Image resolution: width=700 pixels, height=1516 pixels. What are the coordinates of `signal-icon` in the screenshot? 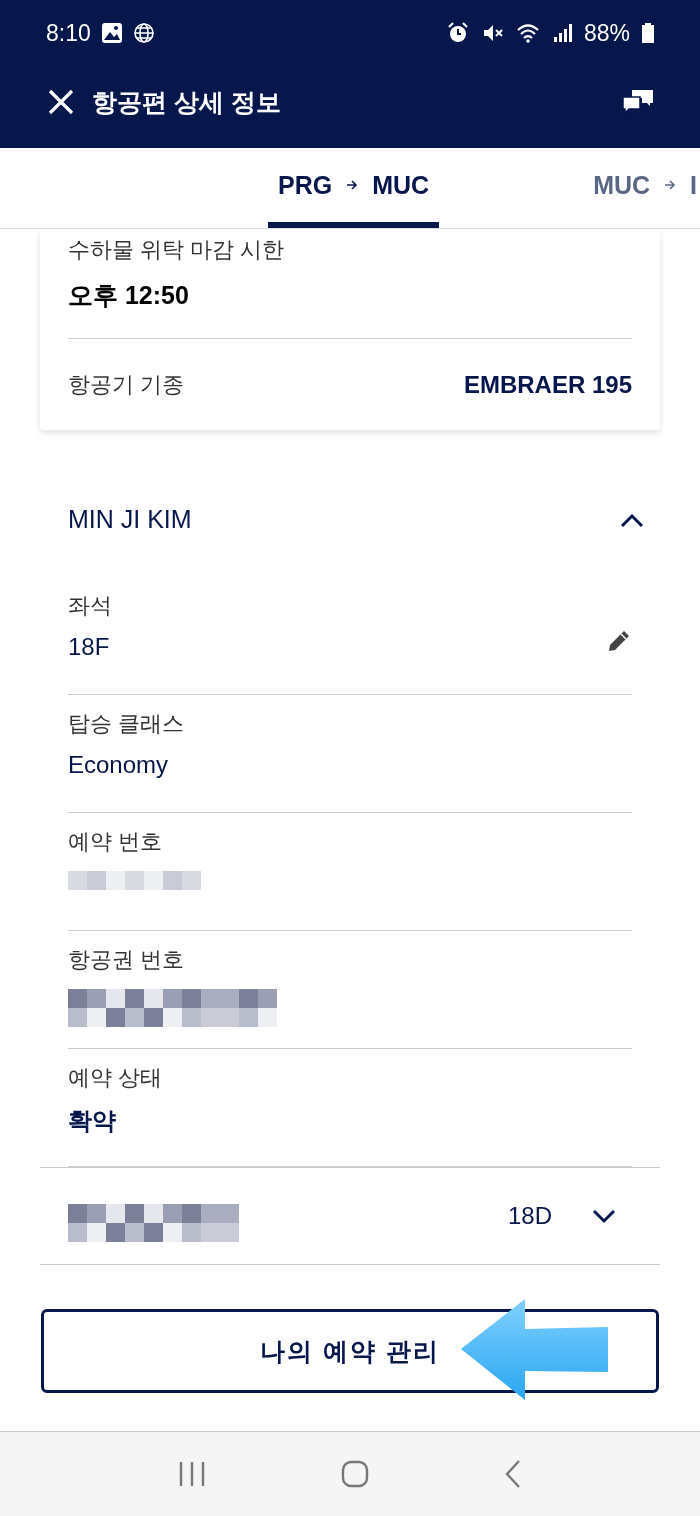 It's located at (561, 33).